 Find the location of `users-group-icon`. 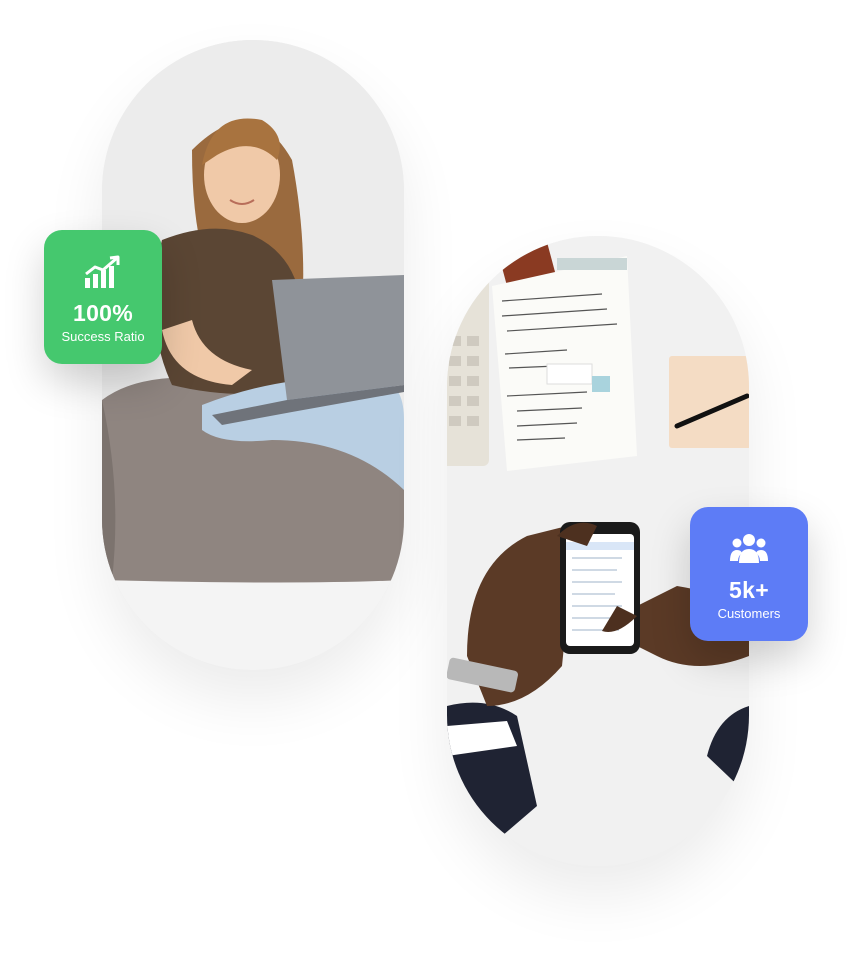

users-group-icon is located at coordinates (749, 548).